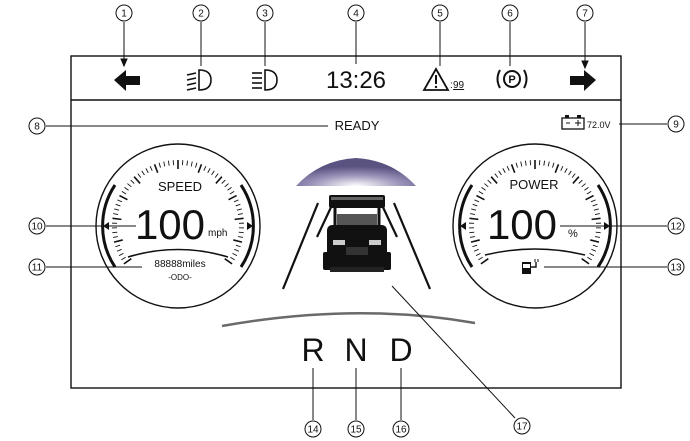 This screenshot has width=690, height=441. What do you see at coordinates (522, 427) in the screenshot?
I see `callout-number: 17` at bounding box center [522, 427].